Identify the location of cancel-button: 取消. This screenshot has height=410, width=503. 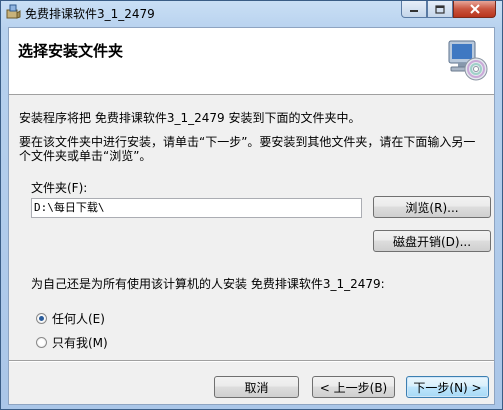
(256, 387).